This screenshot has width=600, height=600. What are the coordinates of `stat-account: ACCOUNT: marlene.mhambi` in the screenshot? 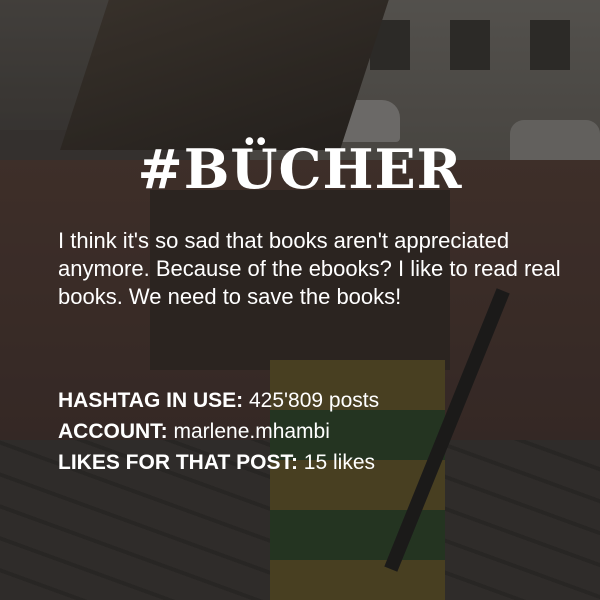 It's located at (318, 431).